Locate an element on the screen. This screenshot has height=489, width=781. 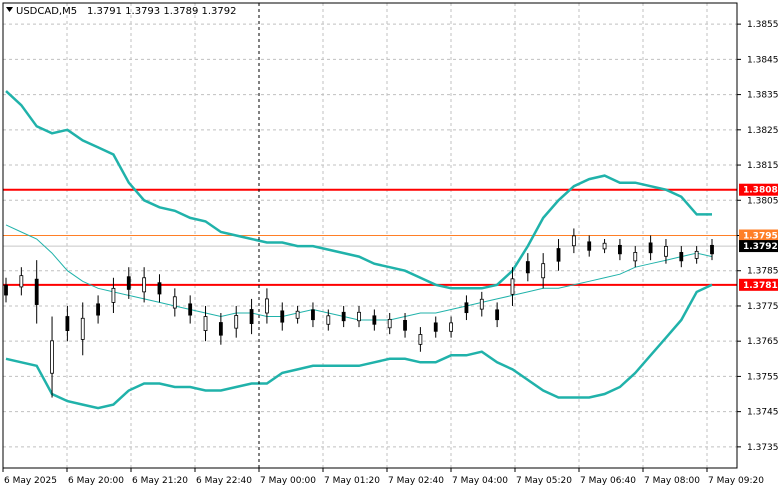
x-tick-label: 7 May 02:40 is located at coordinates (416, 481).